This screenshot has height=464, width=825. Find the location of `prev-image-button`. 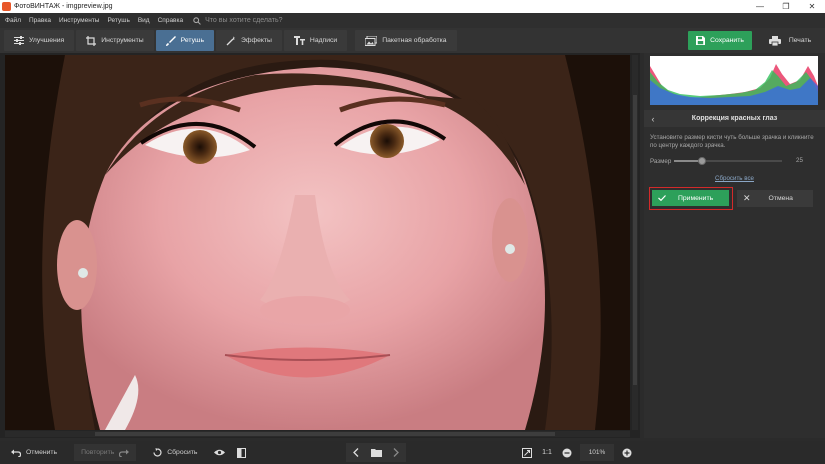

prev-image-button is located at coordinates (356, 452).